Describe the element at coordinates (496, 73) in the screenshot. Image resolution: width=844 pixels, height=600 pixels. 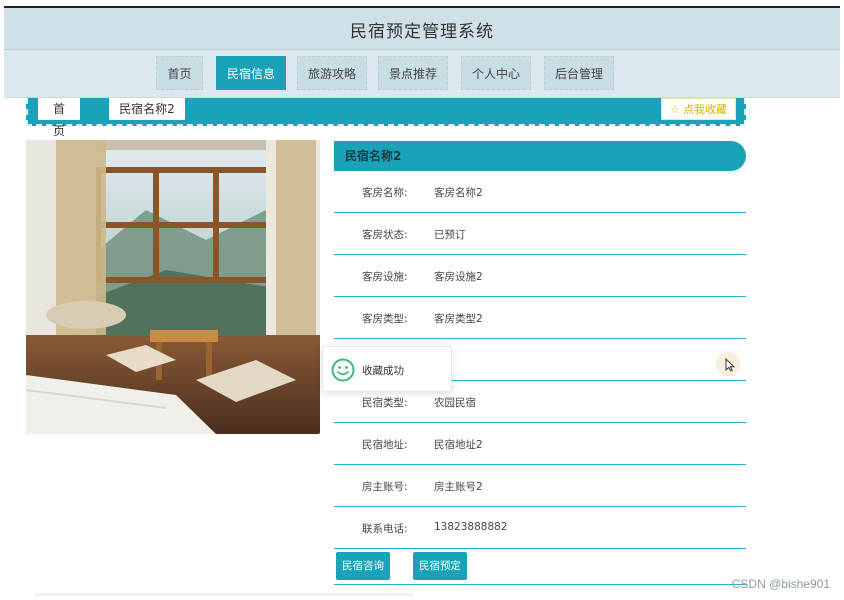
I see `nav-item-personal-center: 个人中心` at that location.